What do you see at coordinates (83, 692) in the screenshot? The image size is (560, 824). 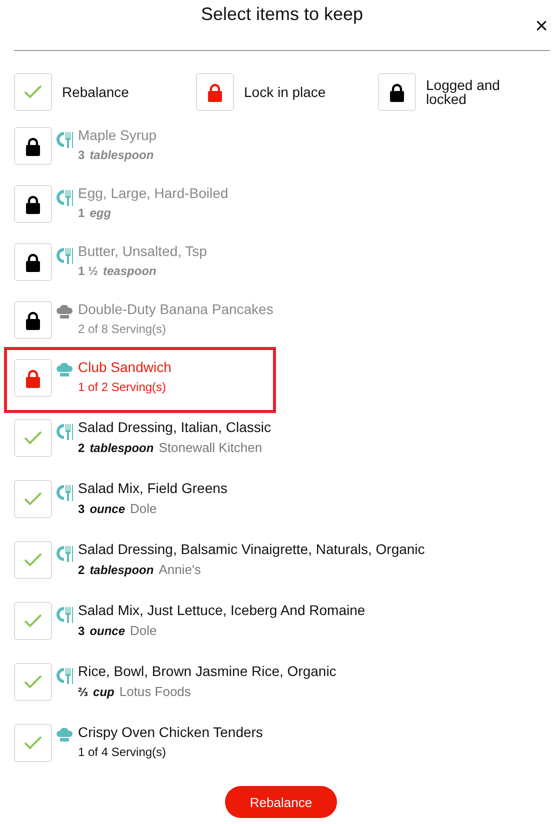 I see `item-amount: ⅔` at bounding box center [83, 692].